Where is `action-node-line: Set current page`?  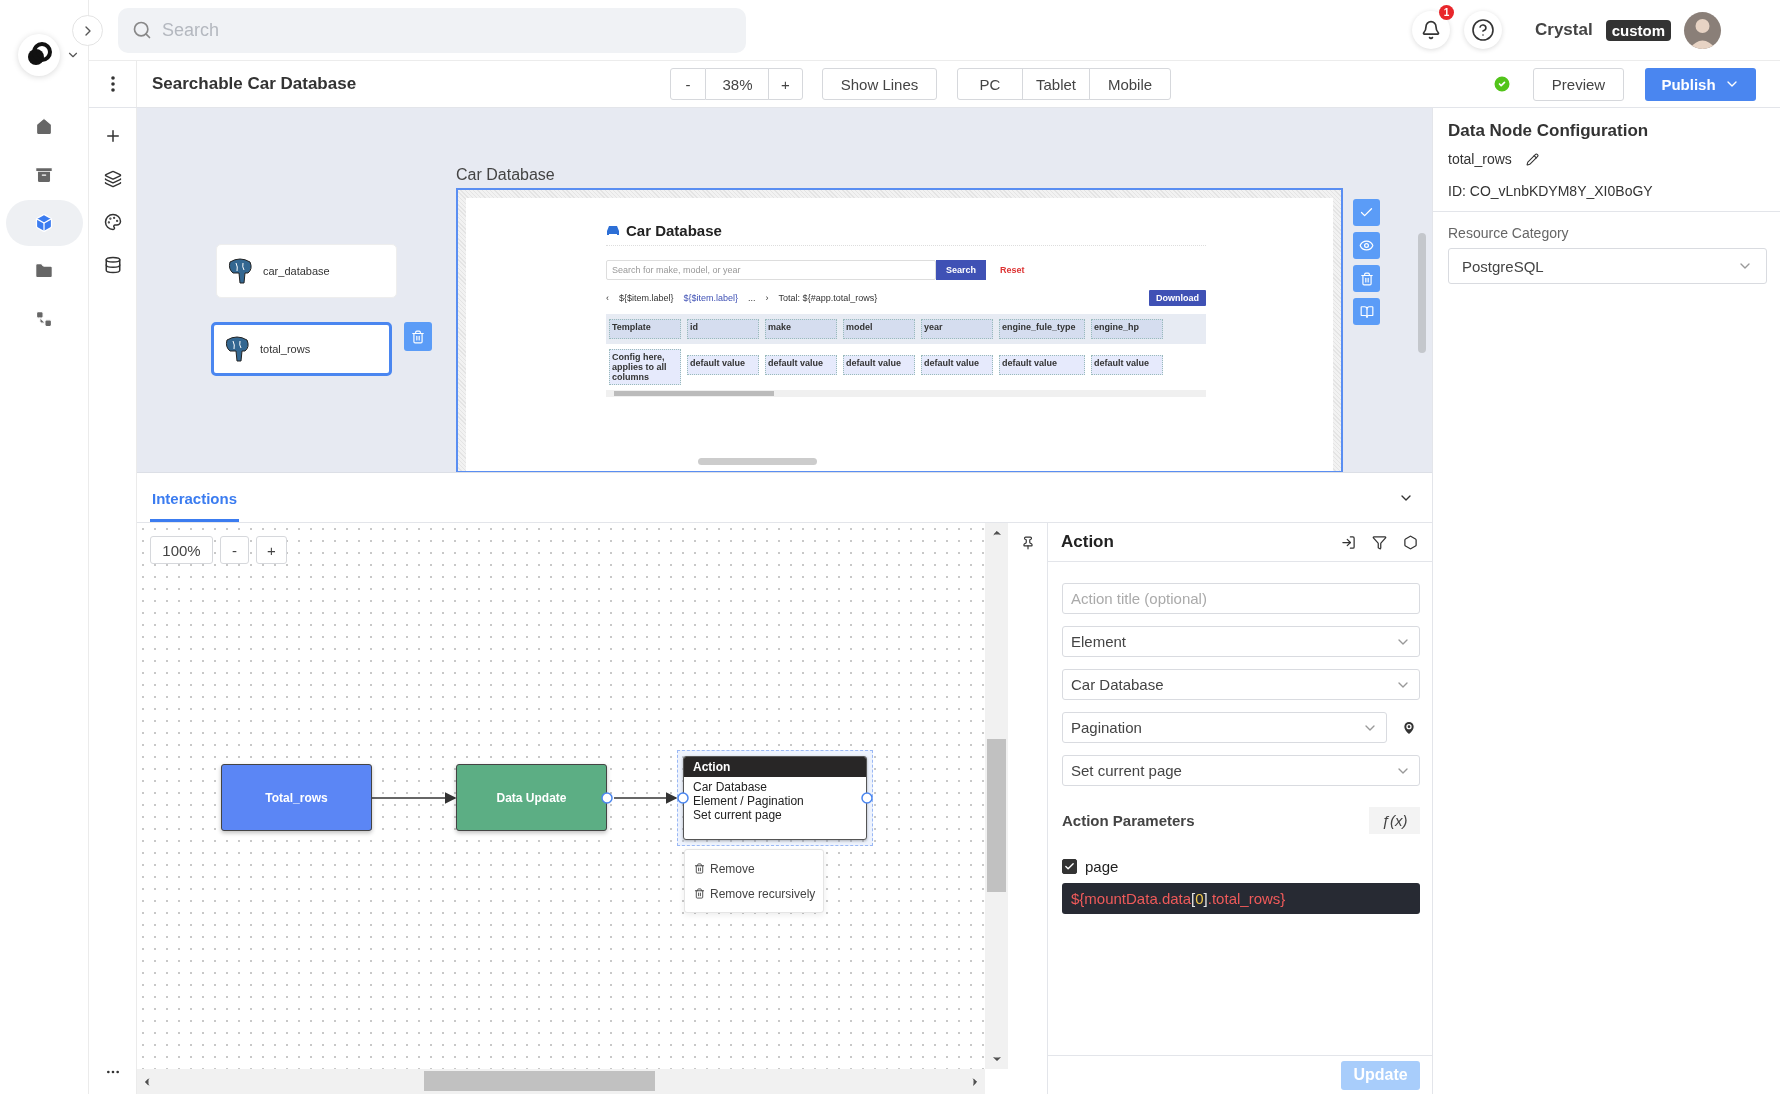
action-node-line: Set current page is located at coordinates (737, 815).